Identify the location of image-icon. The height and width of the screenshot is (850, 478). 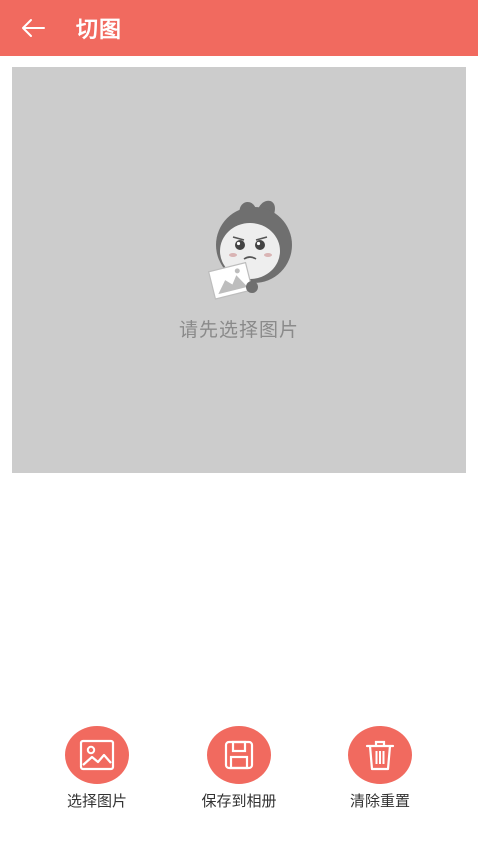
(97, 755).